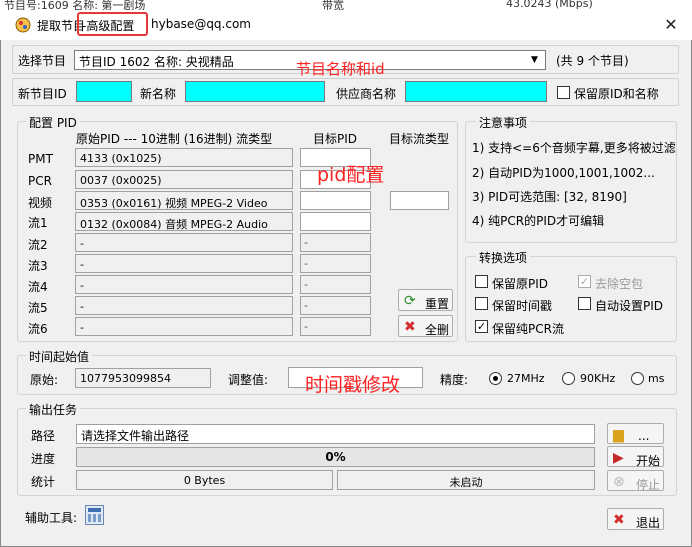  I want to click on convert-options-title: 转换选项, so click(503, 257).